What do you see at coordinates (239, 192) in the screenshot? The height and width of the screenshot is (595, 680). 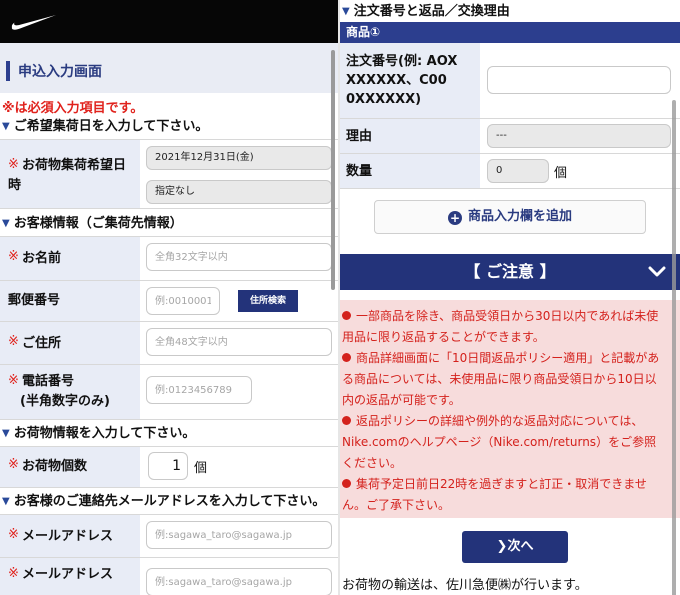 I see `pickup-time-select: 指定なし` at bounding box center [239, 192].